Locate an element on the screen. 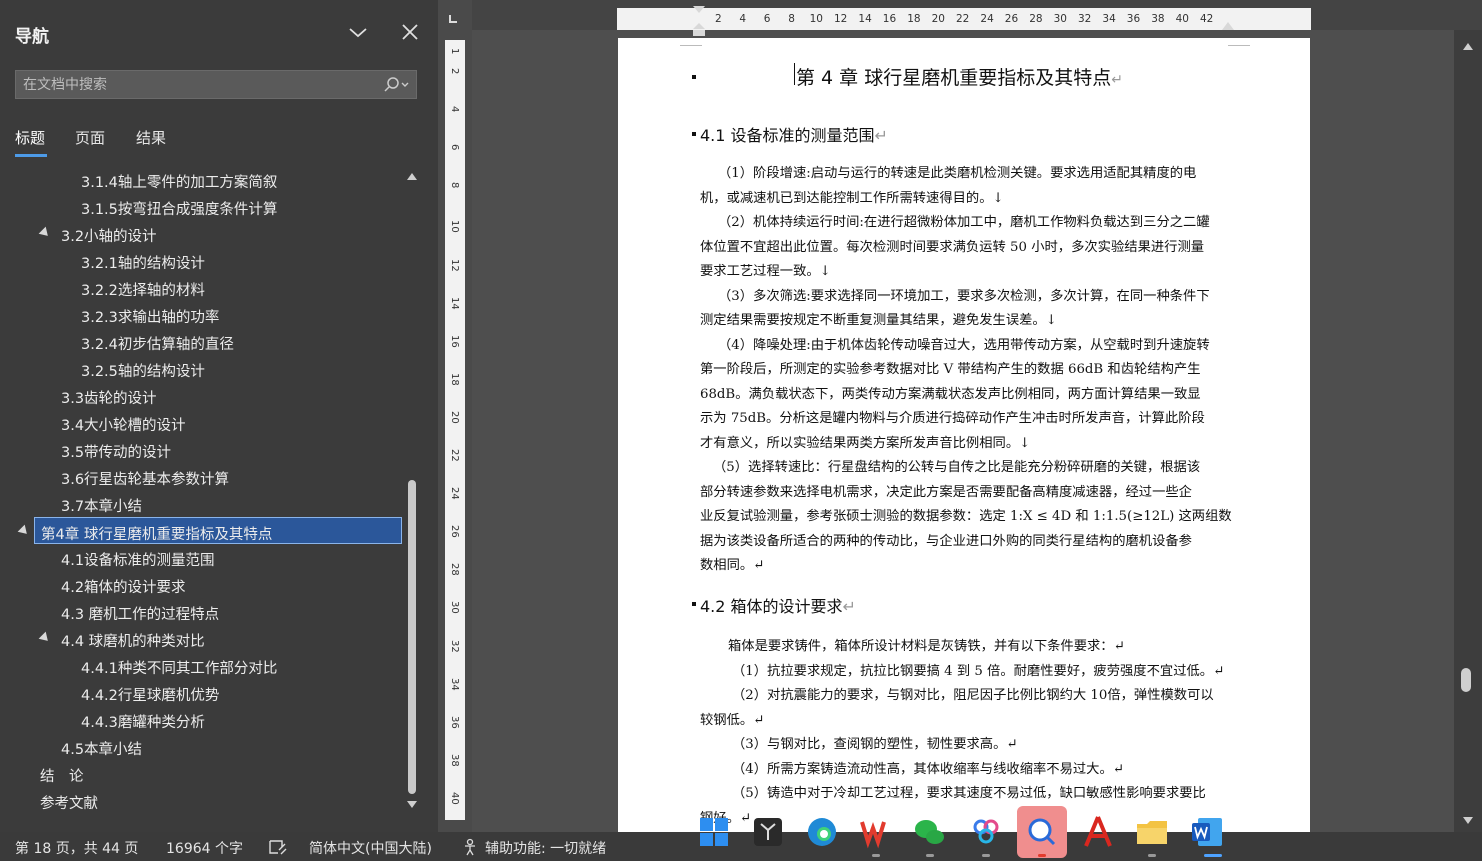 This screenshot has height=861, width=1482. nav-tree-item-label: 3.2.1轴的结构设计 is located at coordinates (143, 264).